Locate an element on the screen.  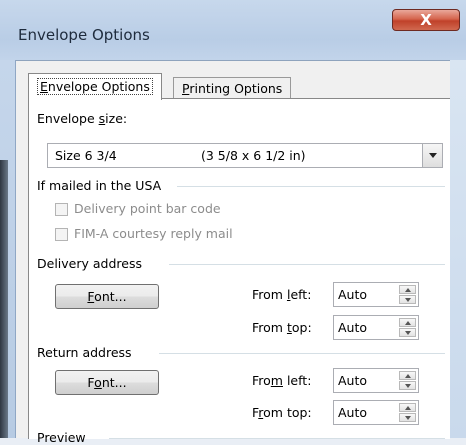
envelope-size-value: Size 6 3/4 is located at coordinates (86, 155).